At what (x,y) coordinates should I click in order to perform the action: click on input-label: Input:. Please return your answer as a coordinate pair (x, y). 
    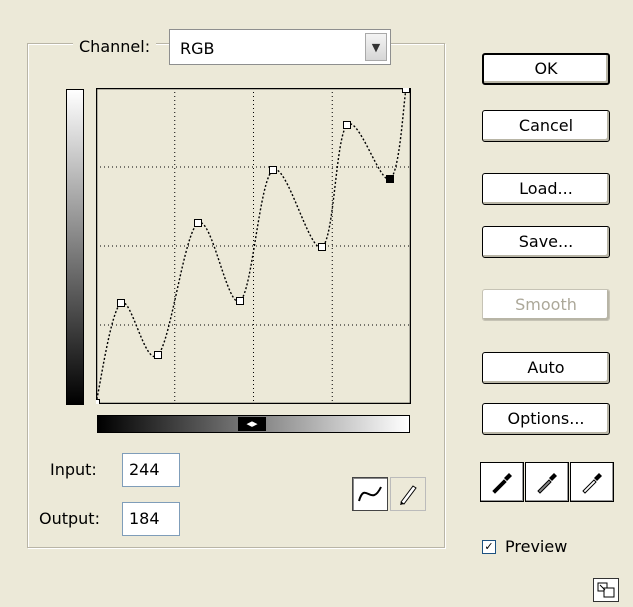
    Looking at the image, I should click on (73, 469).